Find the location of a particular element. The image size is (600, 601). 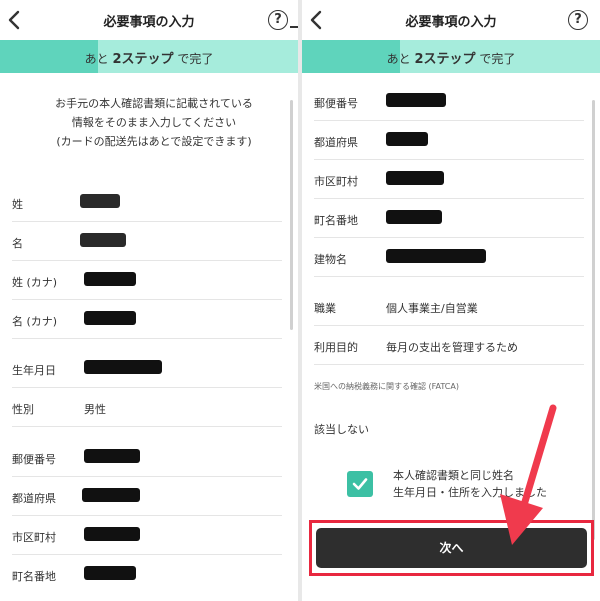

field-label: 姓 (カナ) is located at coordinates (35, 282).